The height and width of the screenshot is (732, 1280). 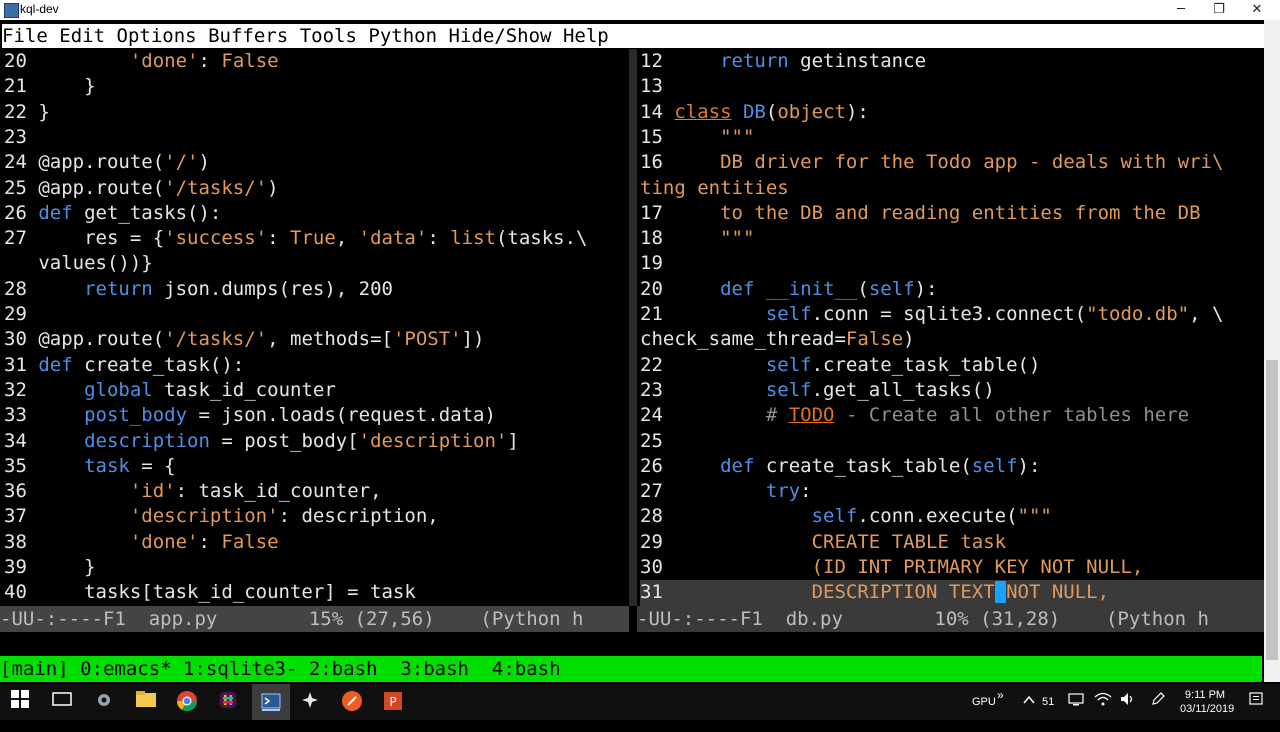 I want to click on code-token: self, so click(x=834, y=516).